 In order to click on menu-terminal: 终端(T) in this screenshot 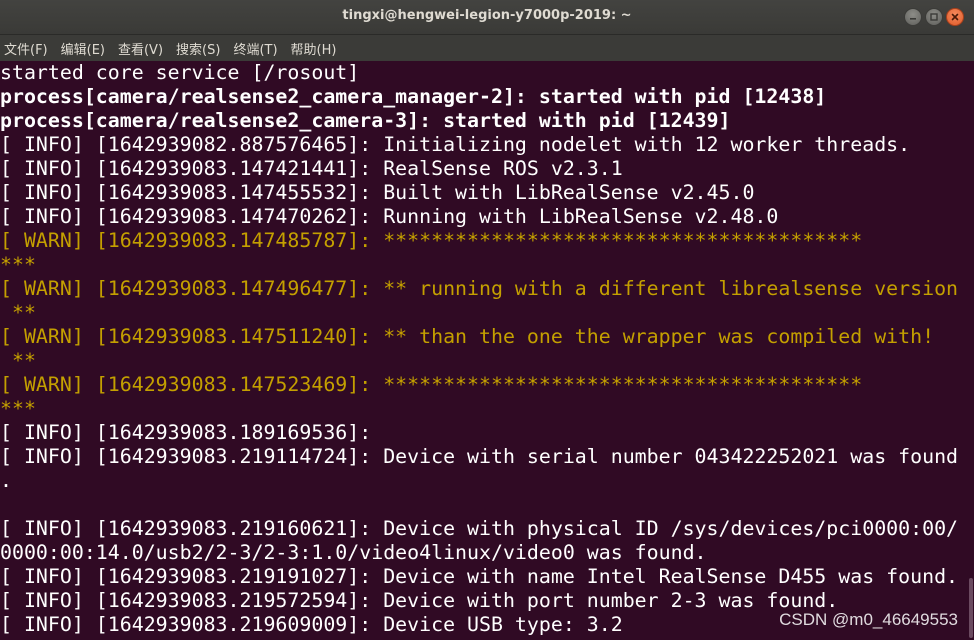, I will do `click(255, 48)`.